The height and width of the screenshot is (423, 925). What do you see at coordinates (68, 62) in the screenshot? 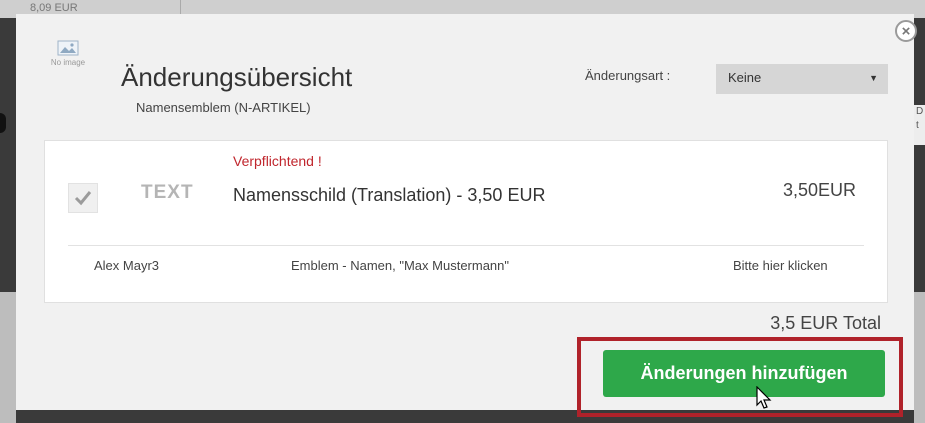
I see `no-image-label: No image` at bounding box center [68, 62].